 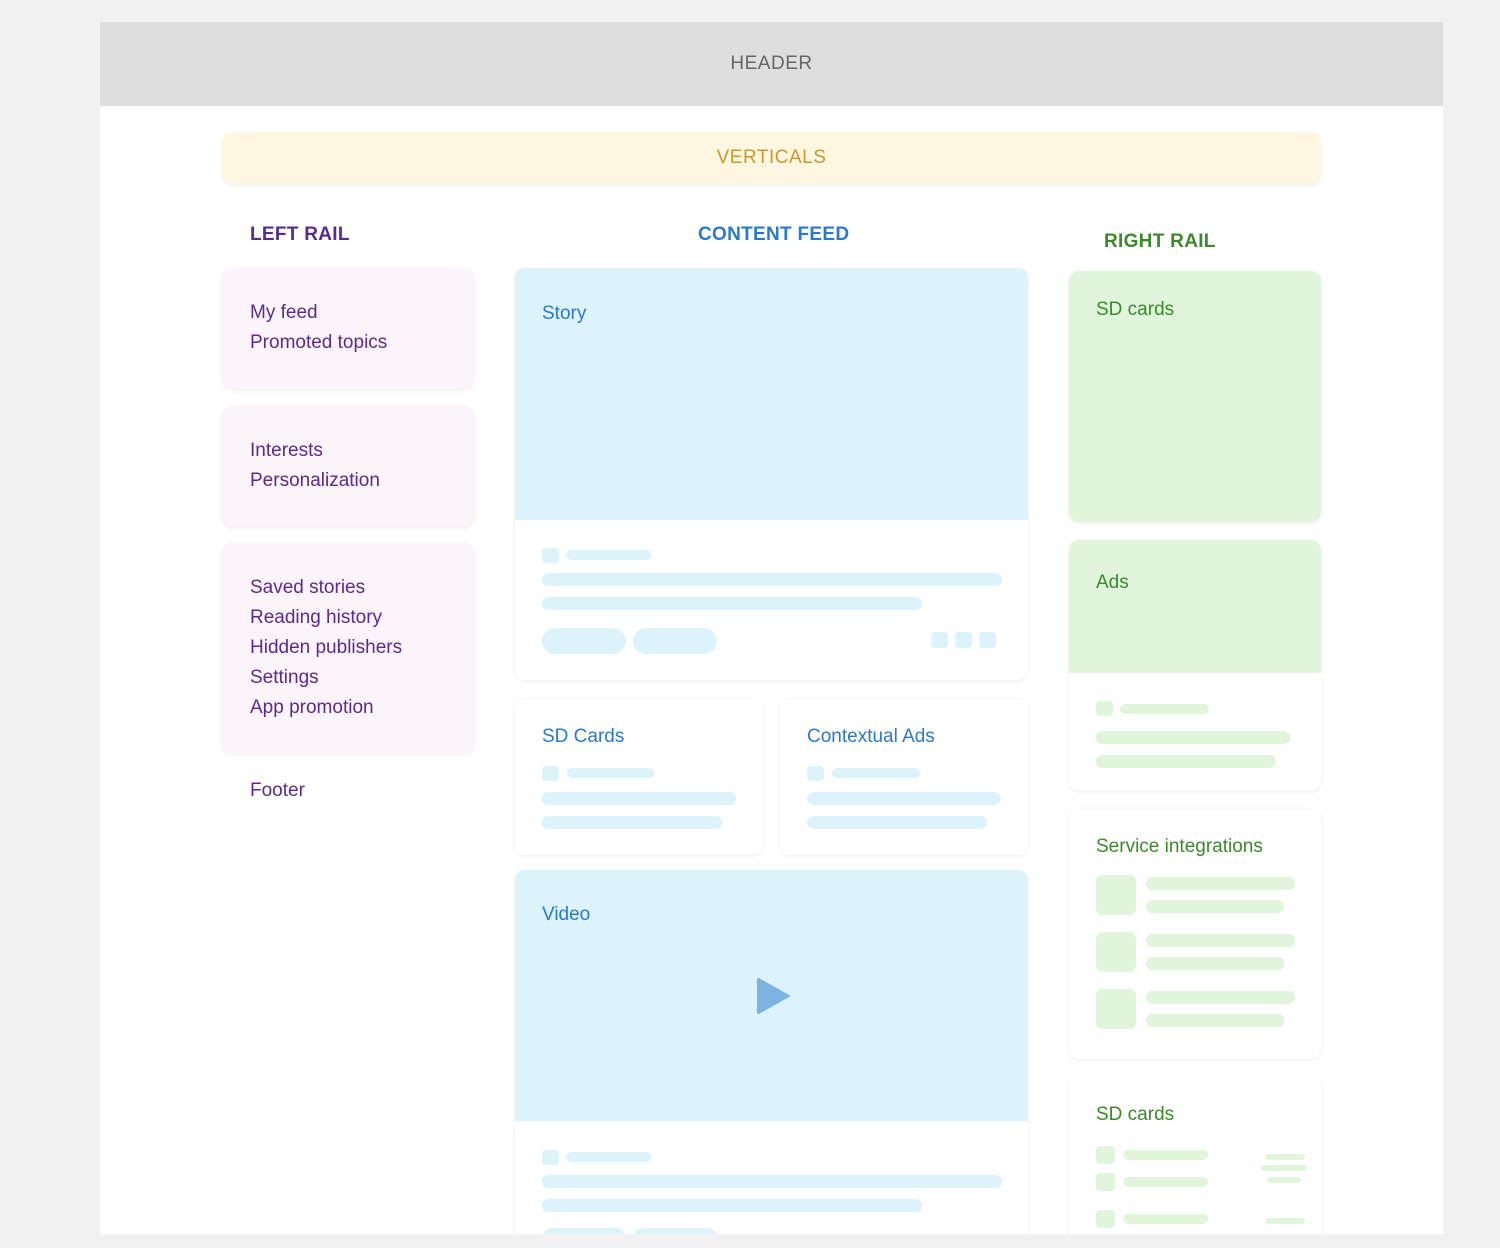 I want to click on contextual-ads-card: Contextual Ads, so click(x=904, y=777).